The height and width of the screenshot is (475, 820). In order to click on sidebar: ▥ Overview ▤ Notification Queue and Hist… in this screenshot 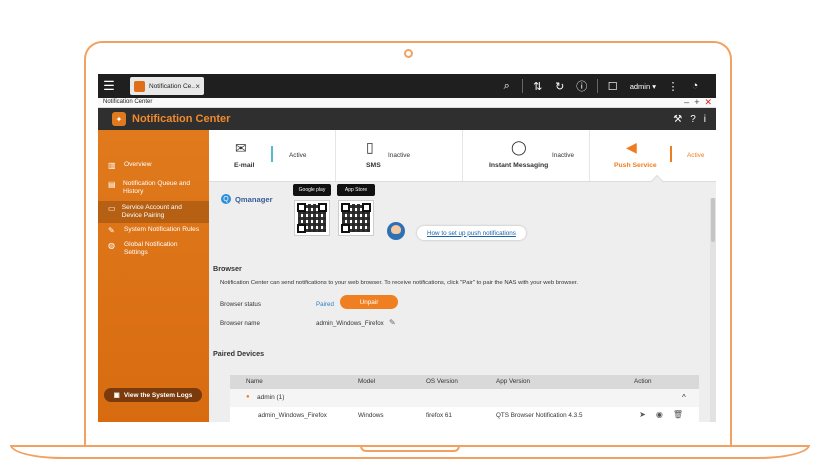, I will do `click(153, 276)`.